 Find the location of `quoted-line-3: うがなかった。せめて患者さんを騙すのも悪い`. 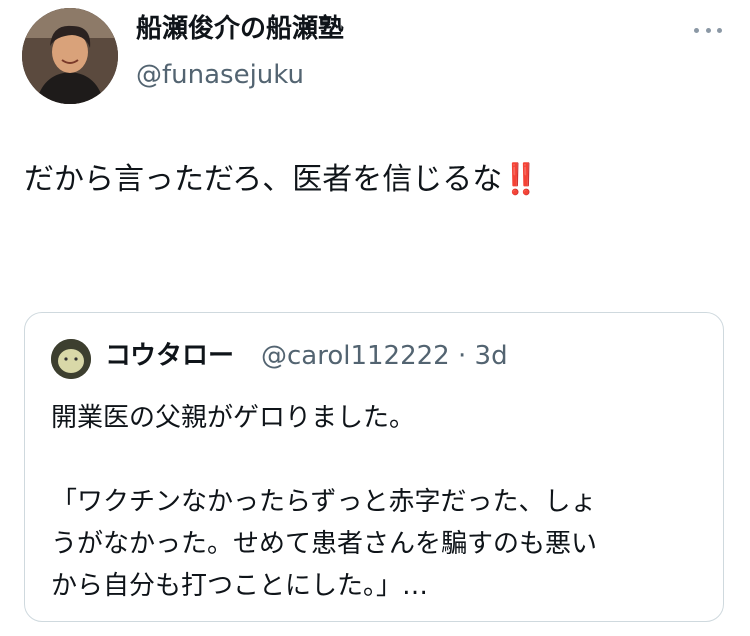

quoted-line-3: うがなかった。せめて患者さんを騙すのも悪い is located at coordinates (324, 544).